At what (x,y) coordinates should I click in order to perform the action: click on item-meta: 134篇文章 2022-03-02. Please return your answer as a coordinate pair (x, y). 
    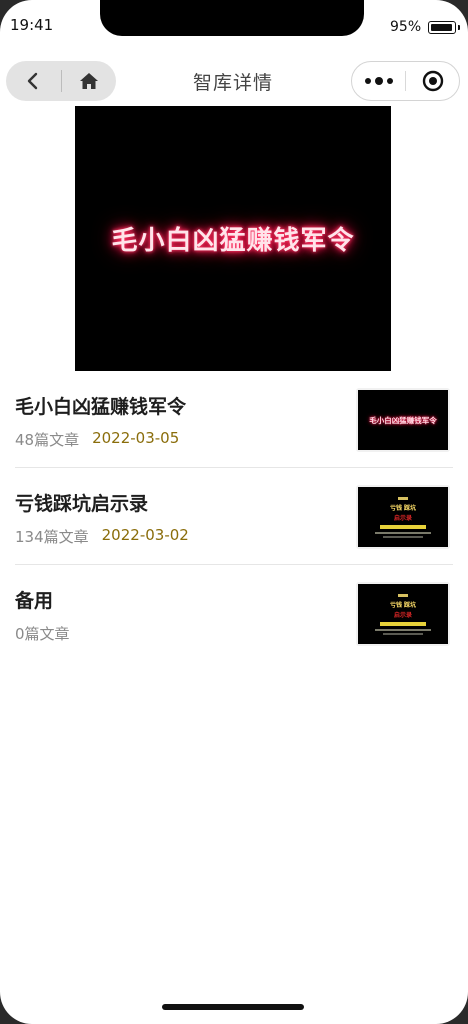
    Looking at the image, I should click on (102, 536).